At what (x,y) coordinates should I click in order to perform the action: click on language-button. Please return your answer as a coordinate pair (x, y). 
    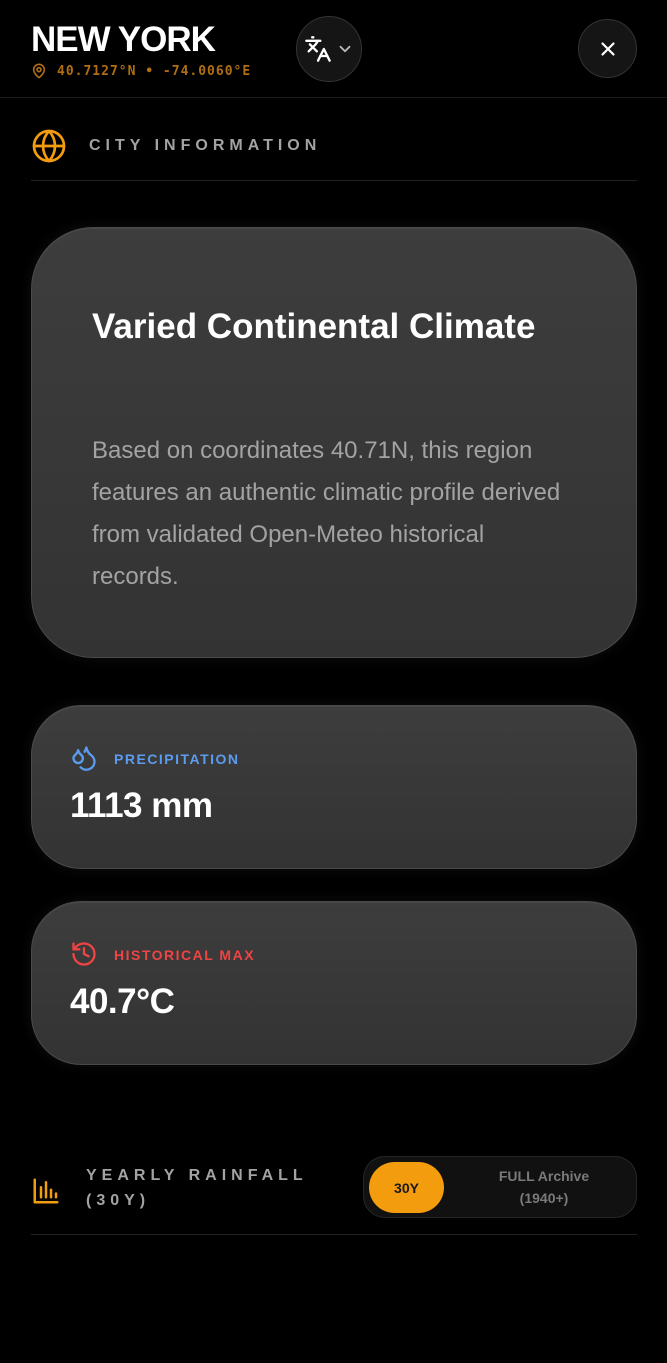
    Looking at the image, I should click on (329, 49).